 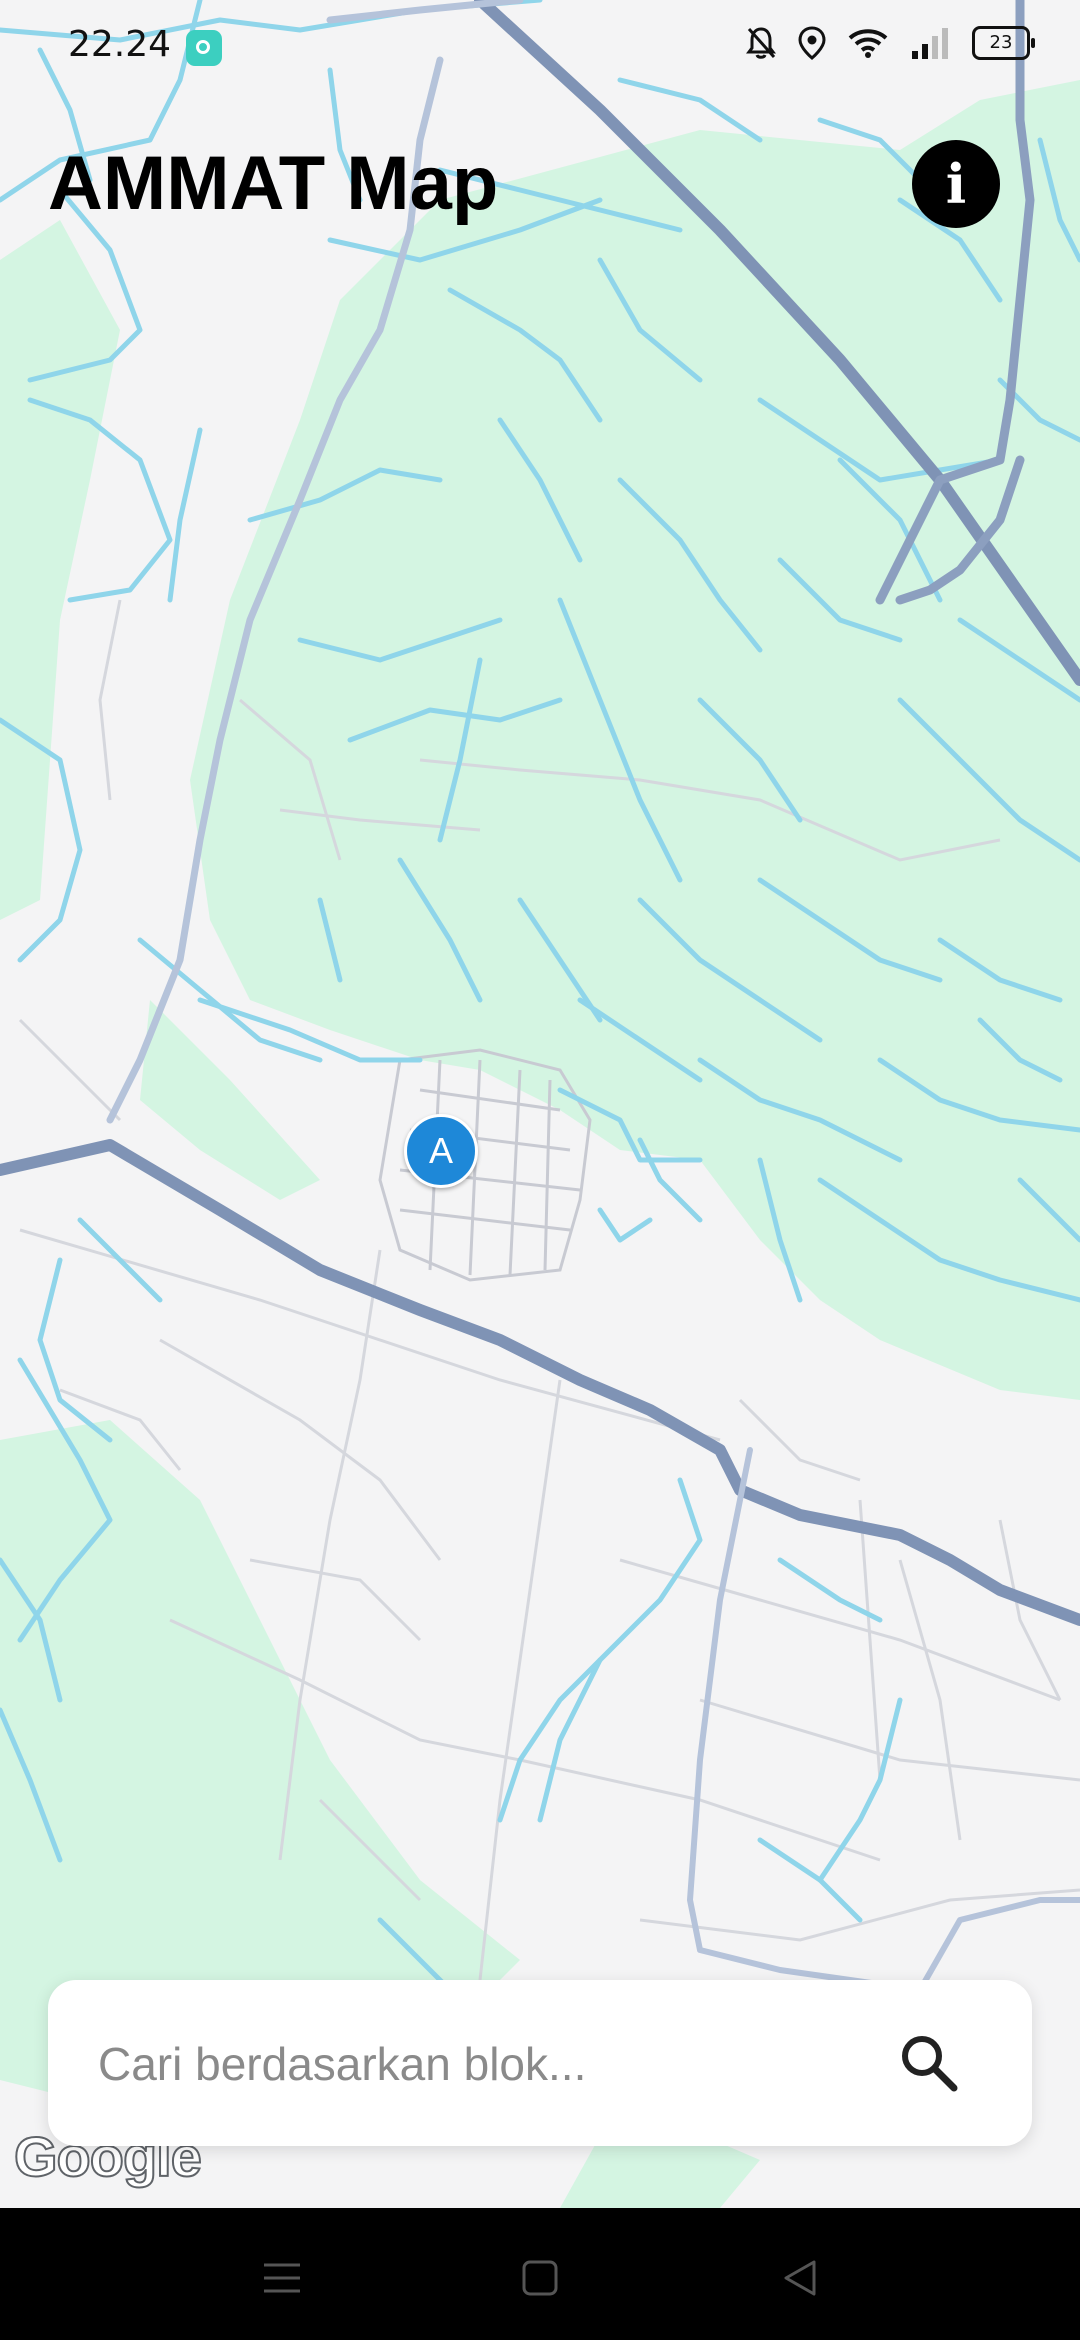 I want to click on mute-bell-icon, so click(x=761, y=43).